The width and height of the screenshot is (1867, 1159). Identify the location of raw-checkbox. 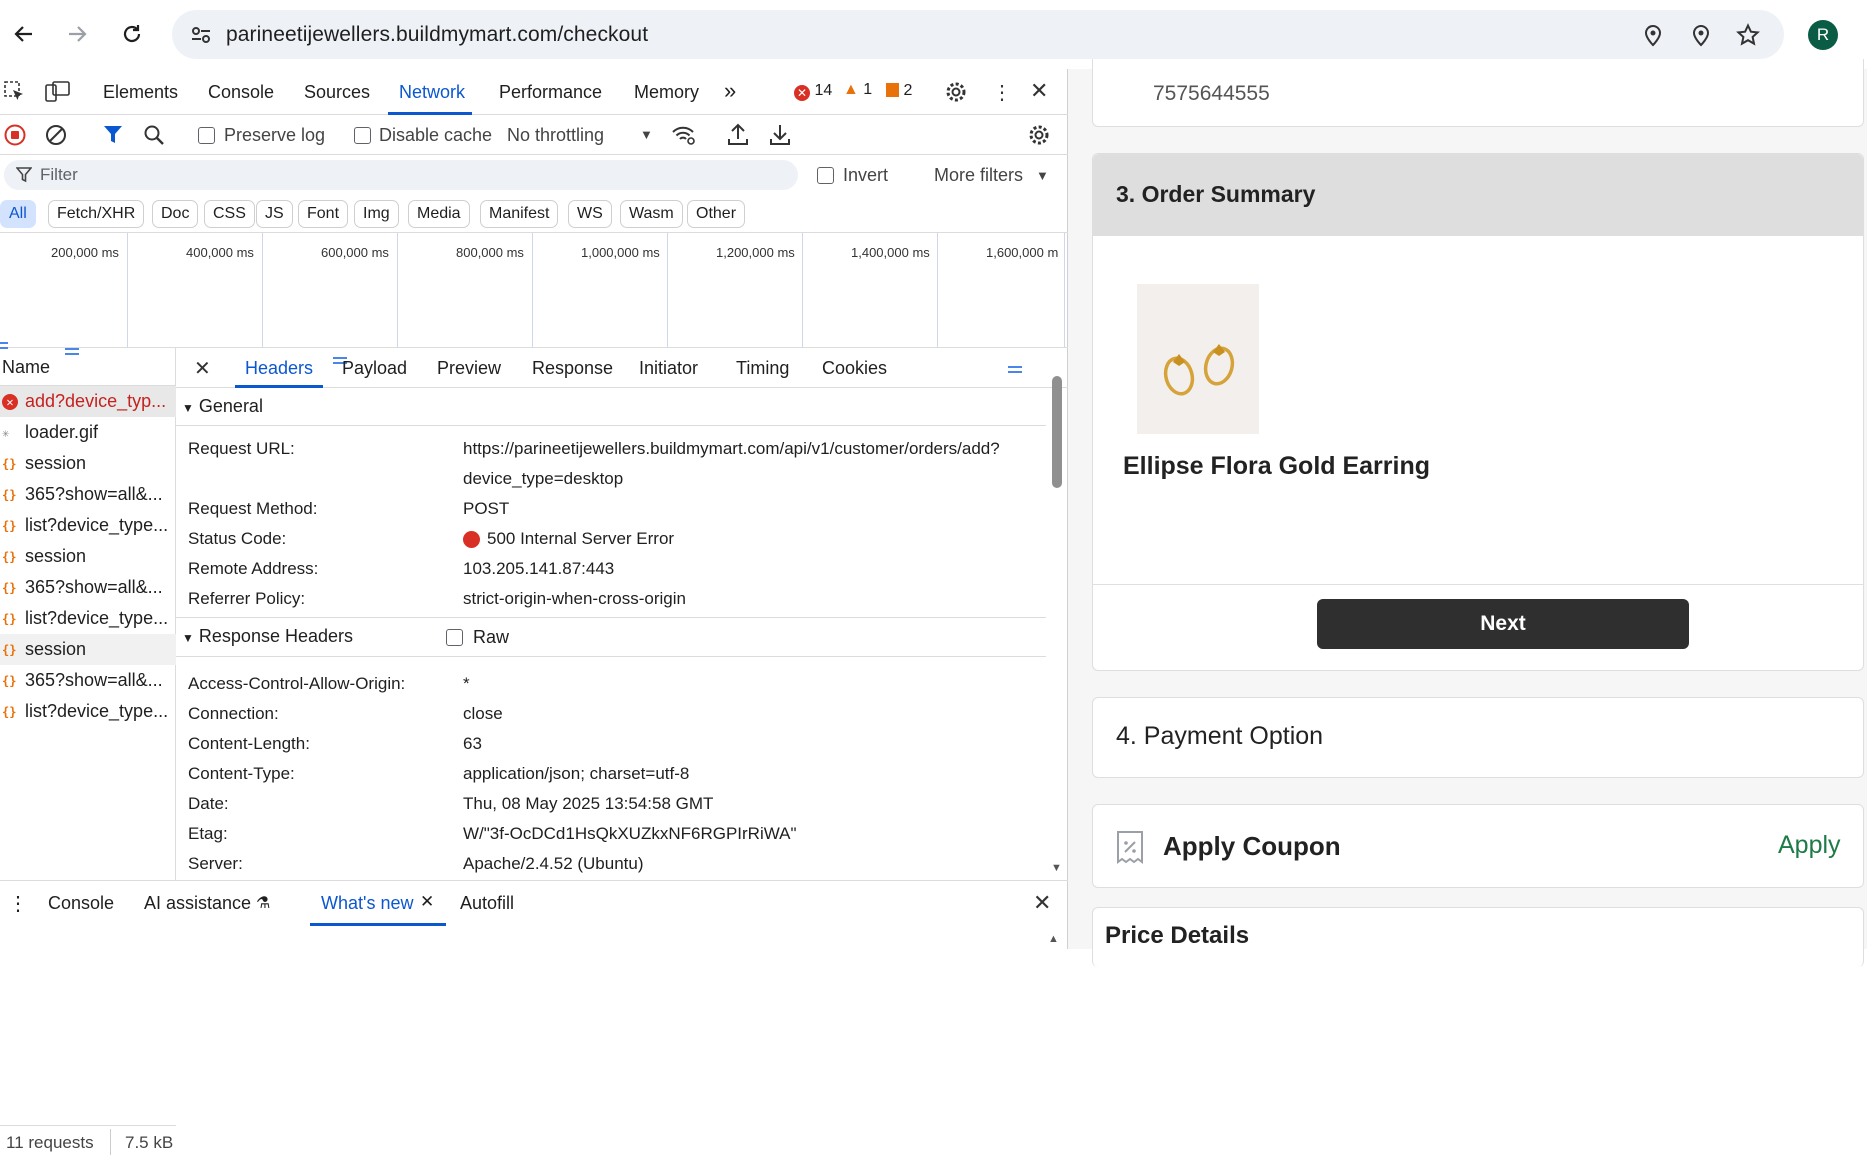
(454, 637).